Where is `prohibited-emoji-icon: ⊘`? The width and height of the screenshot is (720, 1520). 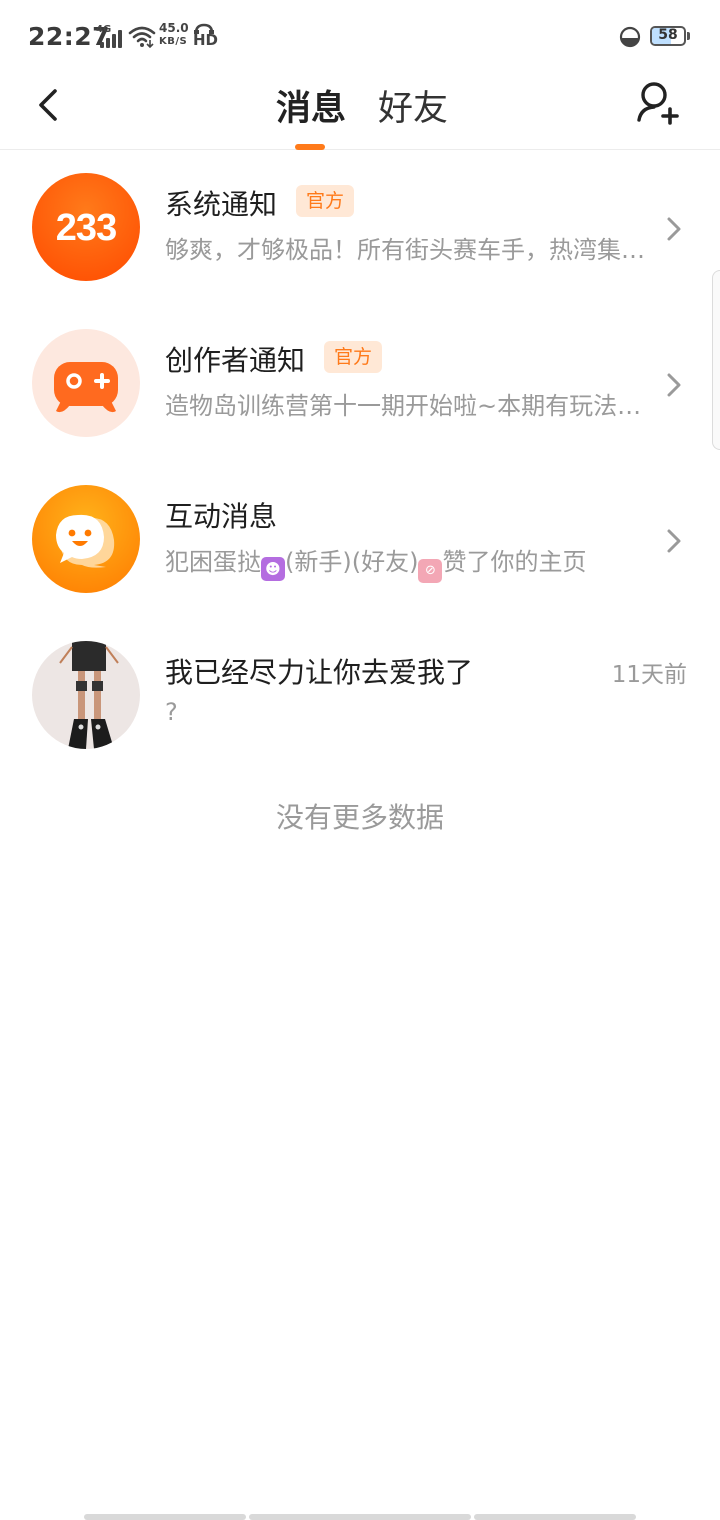
prohibited-emoji-icon: ⊘ is located at coordinates (430, 571).